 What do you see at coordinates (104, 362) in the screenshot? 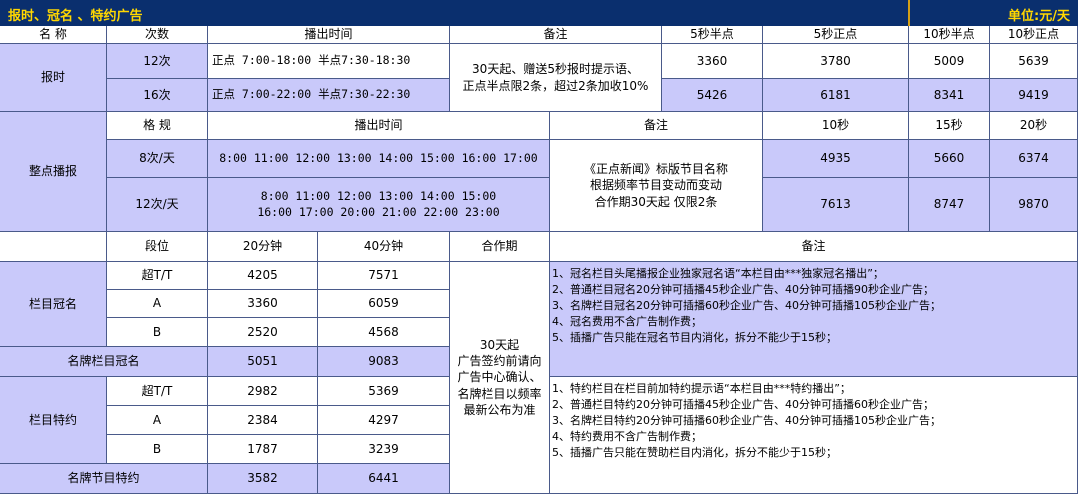
I see `guanming-brand-name: 名牌栏目冠名` at bounding box center [104, 362].